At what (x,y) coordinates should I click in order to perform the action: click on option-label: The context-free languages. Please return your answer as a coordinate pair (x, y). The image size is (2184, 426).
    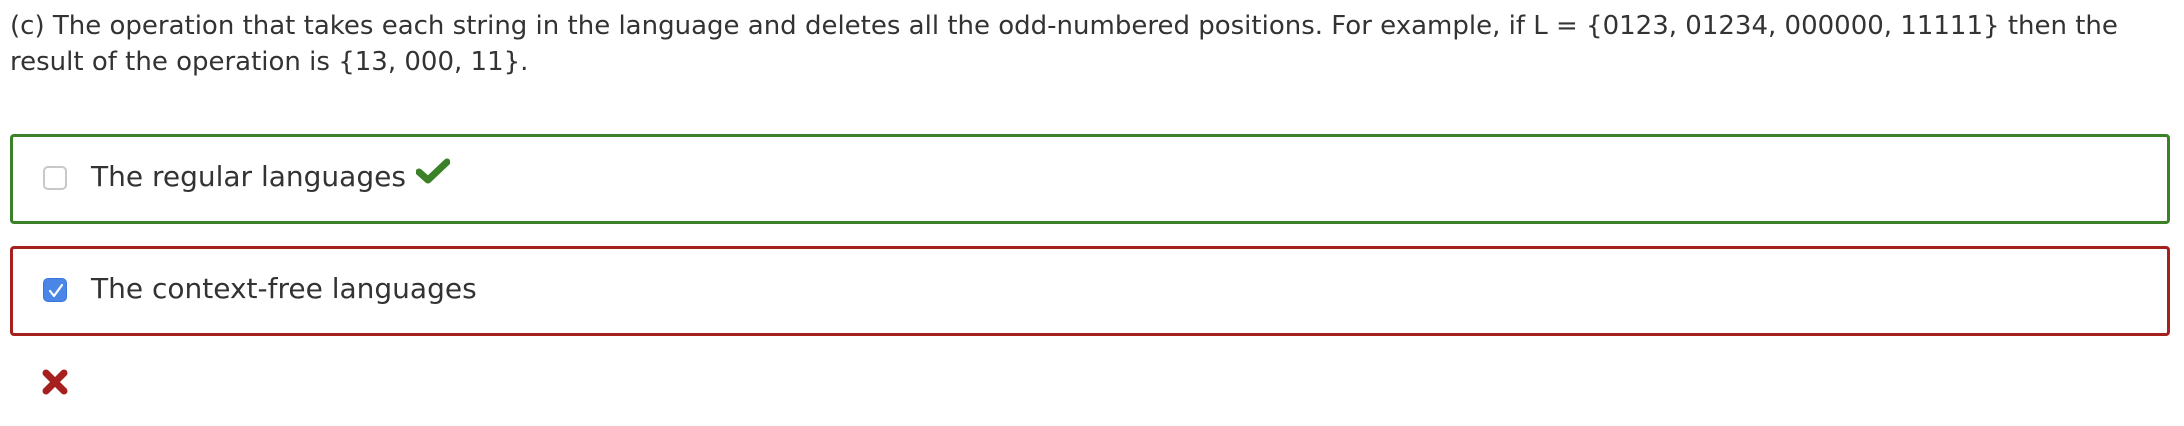
    Looking at the image, I should click on (284, 288).